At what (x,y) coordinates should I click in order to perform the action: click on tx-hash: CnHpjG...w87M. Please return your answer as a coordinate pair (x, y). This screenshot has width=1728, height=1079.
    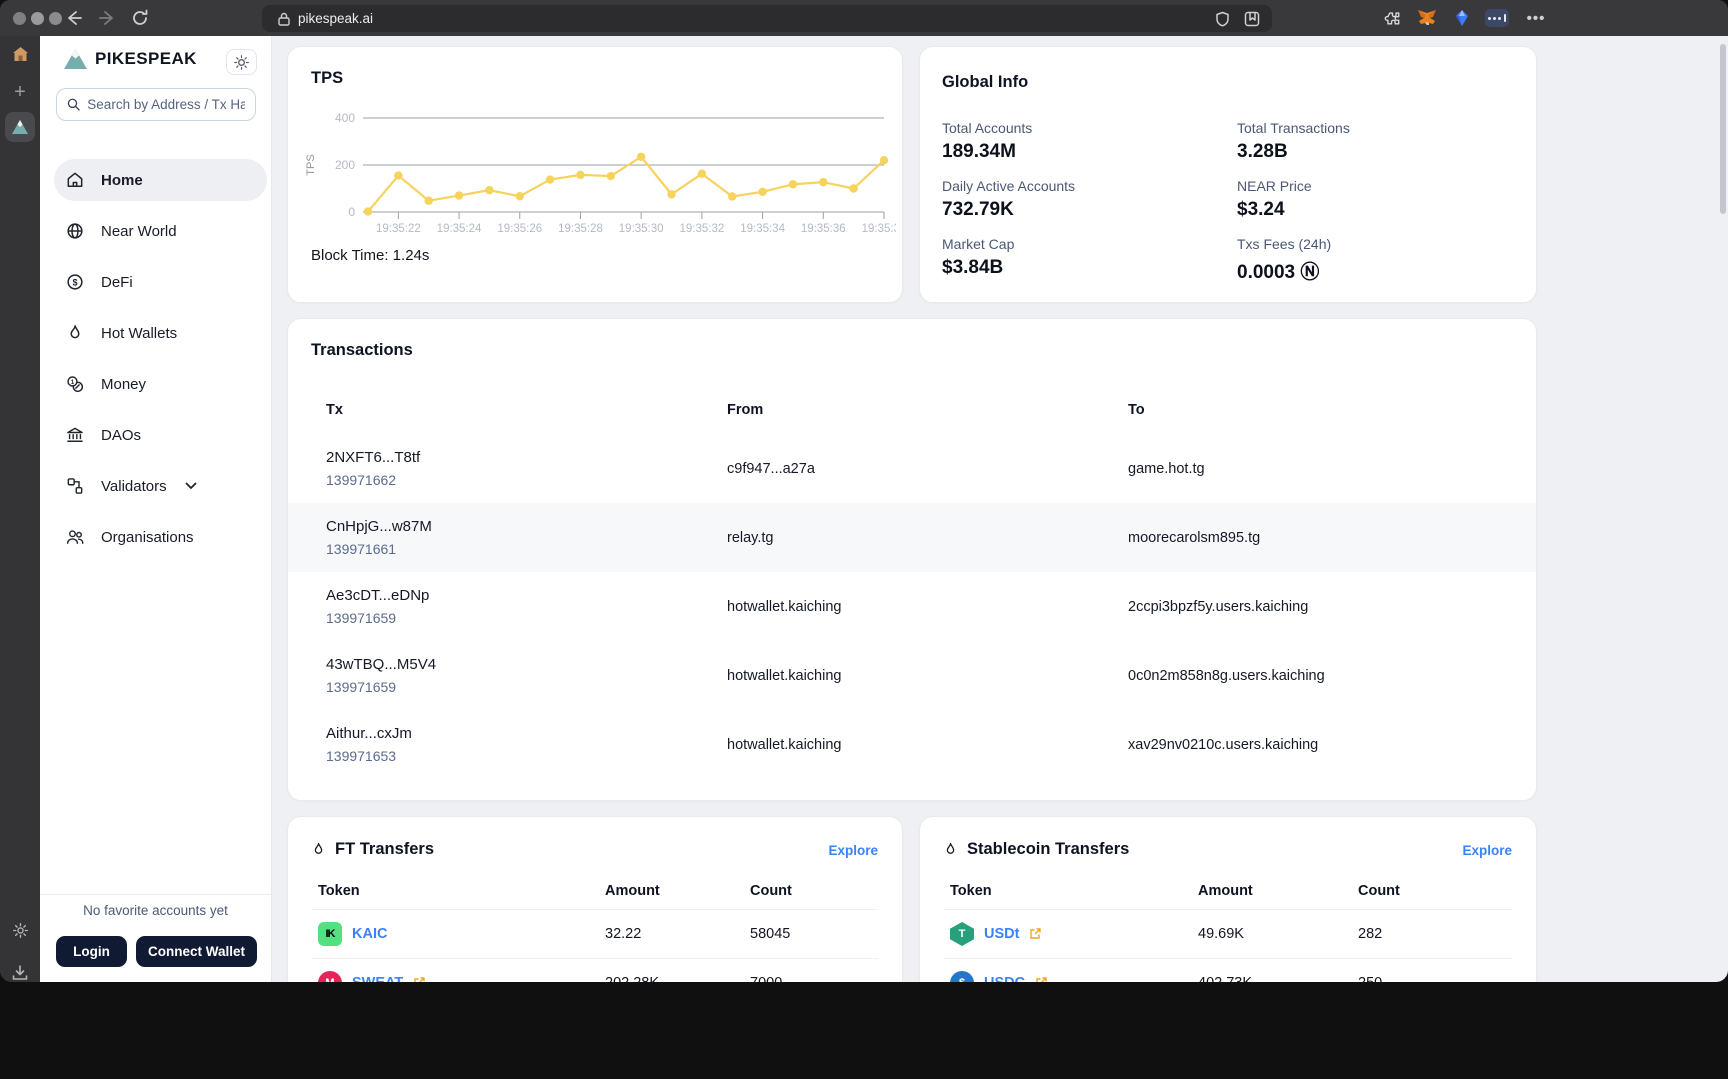
    Looking at the image, I should click on (526, 526).